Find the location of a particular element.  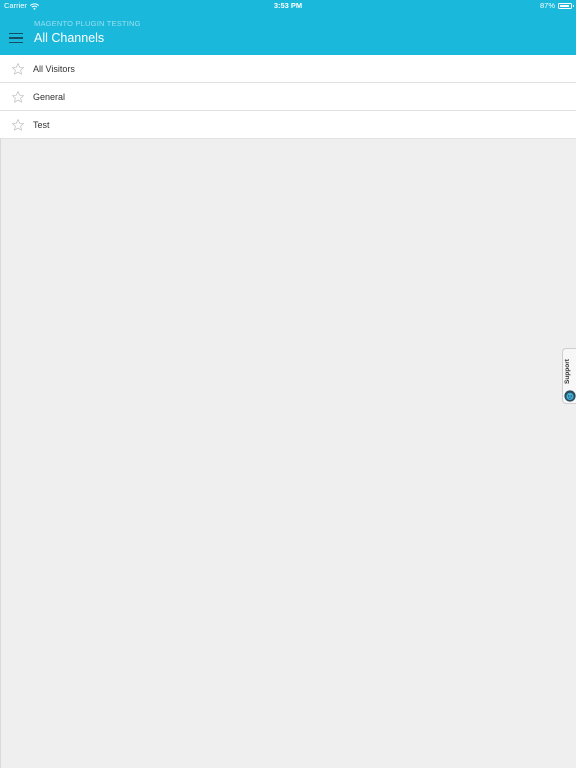

header-subtitle: MAGENTO PLUGIN TESTING is located at coordinates (87, 23).